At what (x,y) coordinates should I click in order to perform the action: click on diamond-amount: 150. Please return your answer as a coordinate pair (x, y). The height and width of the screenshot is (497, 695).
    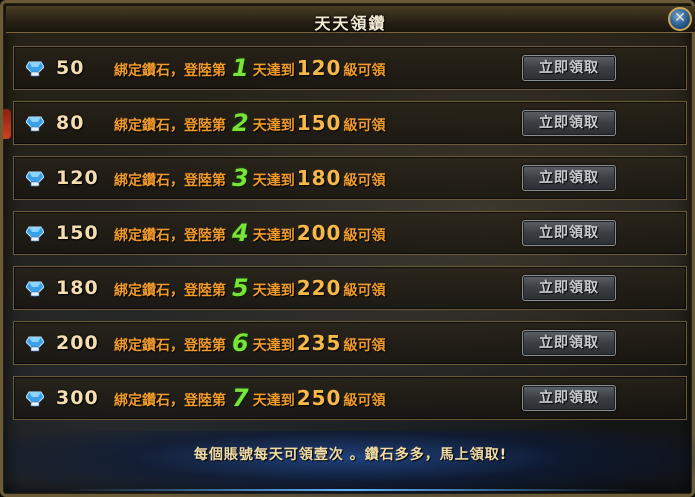
    Looking at the image, I should click on (77, 233).